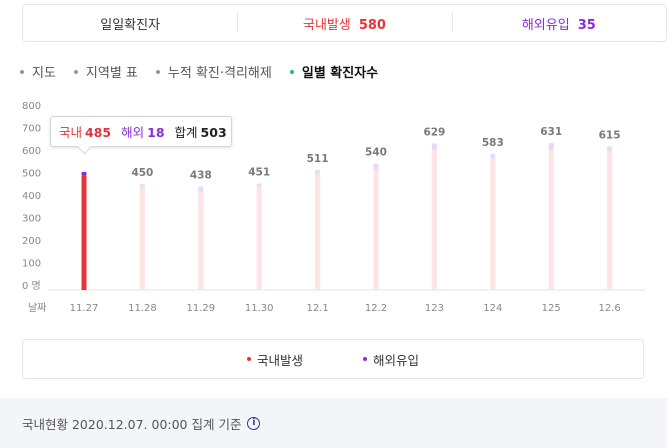  Describe the element at coordinates (586, 25) in the screenshot. I see `summary-overseas-value: 35` at that location.